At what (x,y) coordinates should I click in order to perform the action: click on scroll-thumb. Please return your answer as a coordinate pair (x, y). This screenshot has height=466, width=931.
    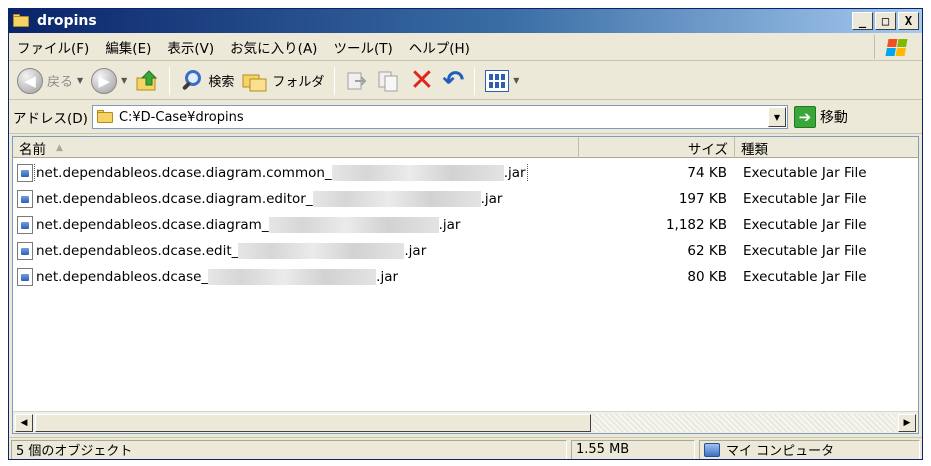
    Looking at the image, I should click on (313, 423).